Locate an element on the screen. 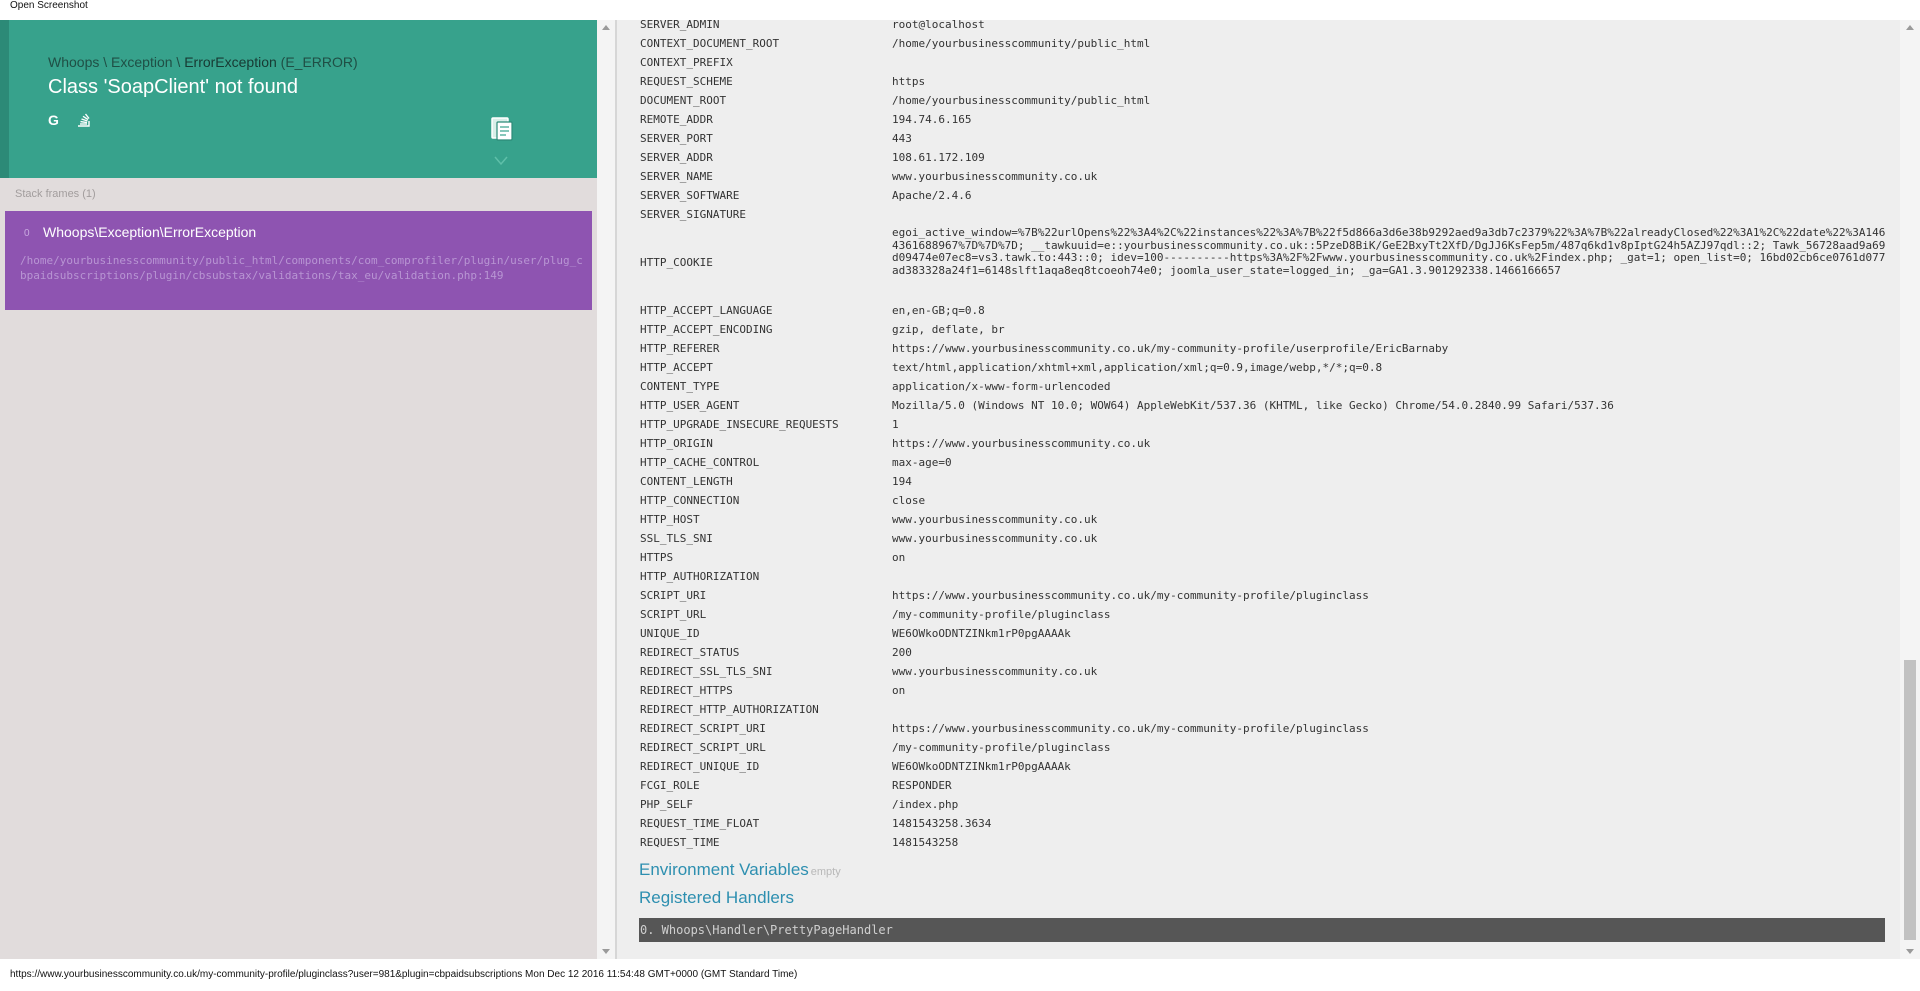 Image resolution: width=1920 pixels, height=991 pixels. variable-value: gzip, deflate, br is located at coordinates (948, 329).